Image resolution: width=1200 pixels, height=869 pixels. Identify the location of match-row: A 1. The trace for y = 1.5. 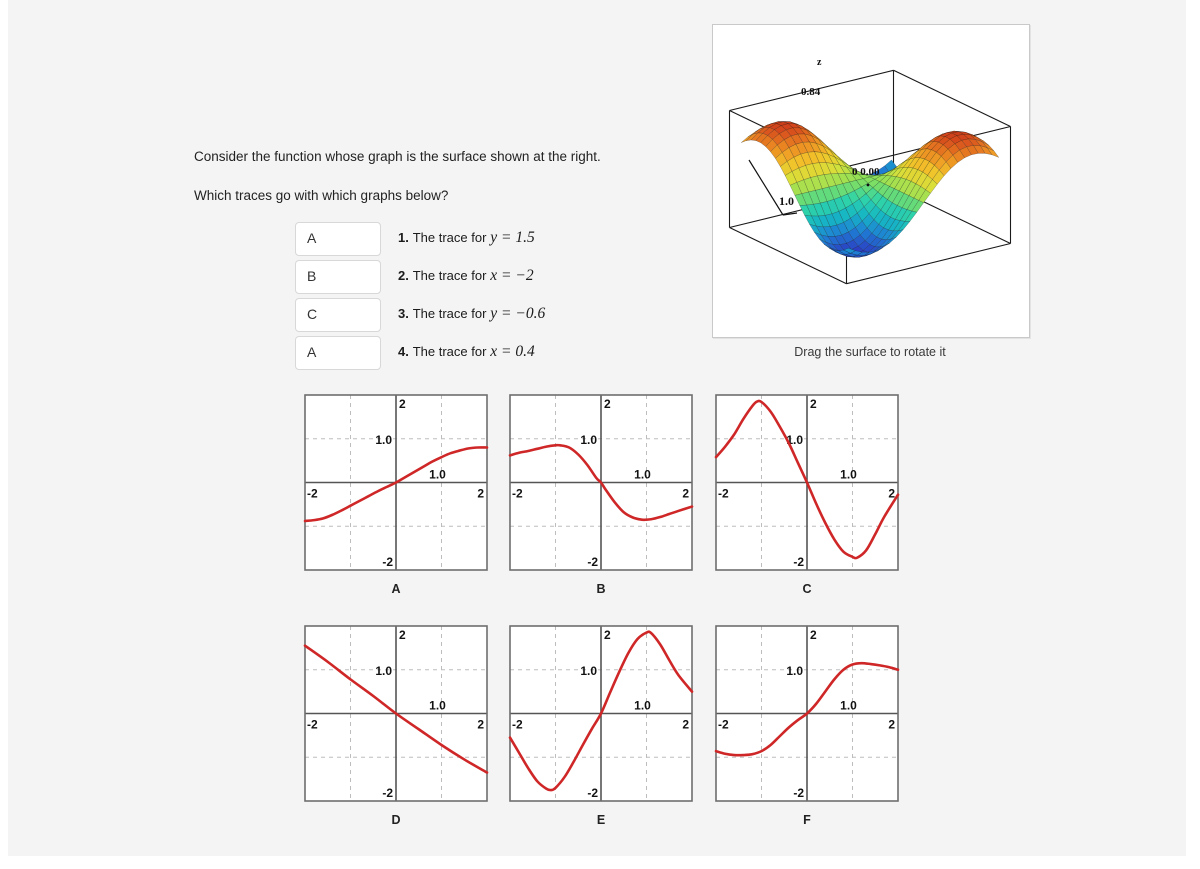
(505, 241).